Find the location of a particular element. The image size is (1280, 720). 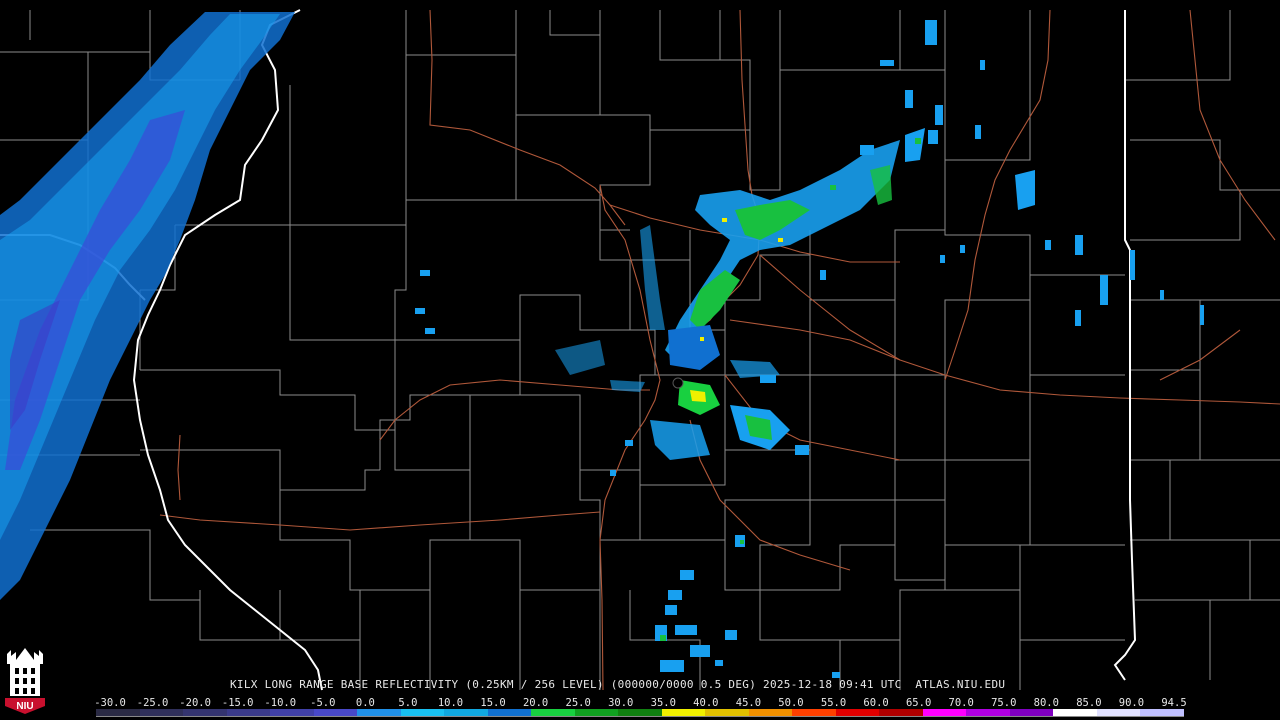

scale-tick-label: -25.0 is located at coordinates (152, 703).